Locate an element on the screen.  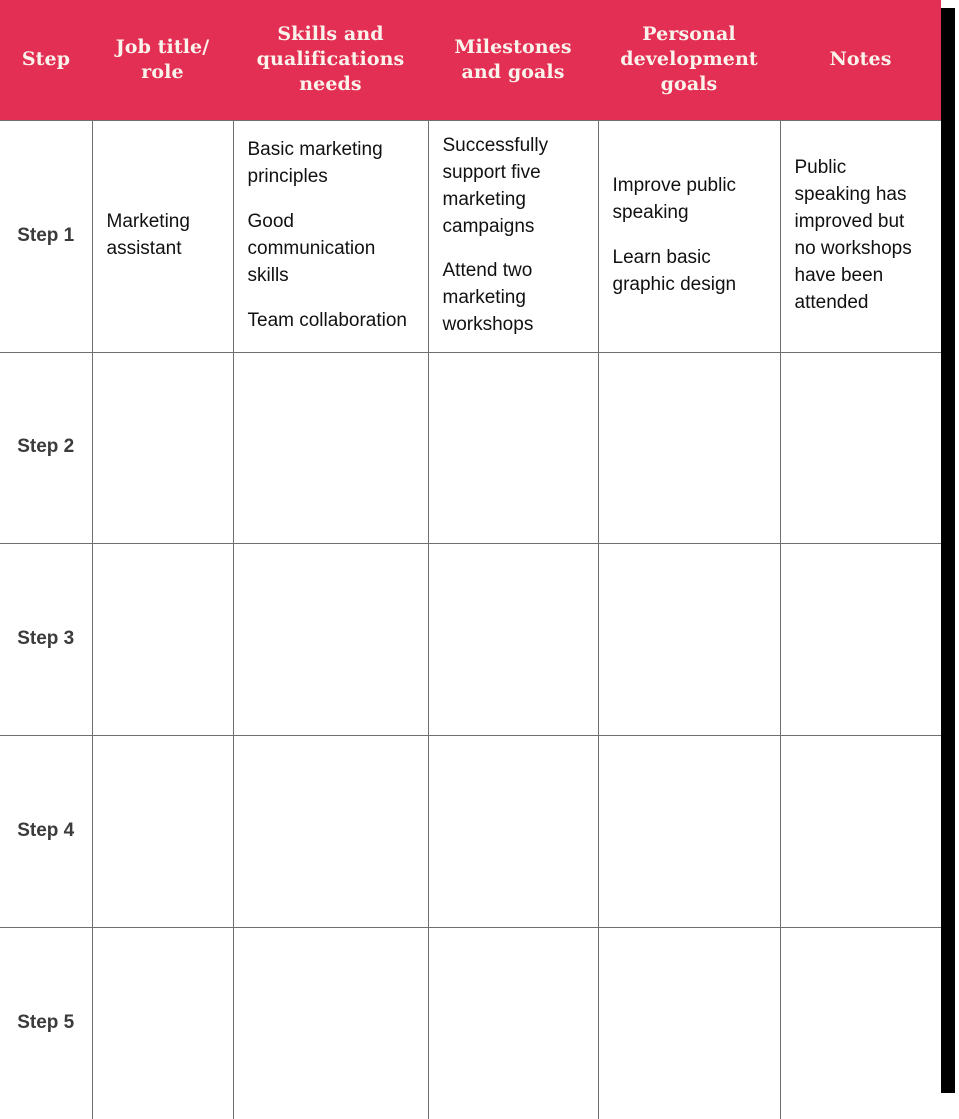
cell-step-label: Step 5 is located at coordinates (46, 1022).